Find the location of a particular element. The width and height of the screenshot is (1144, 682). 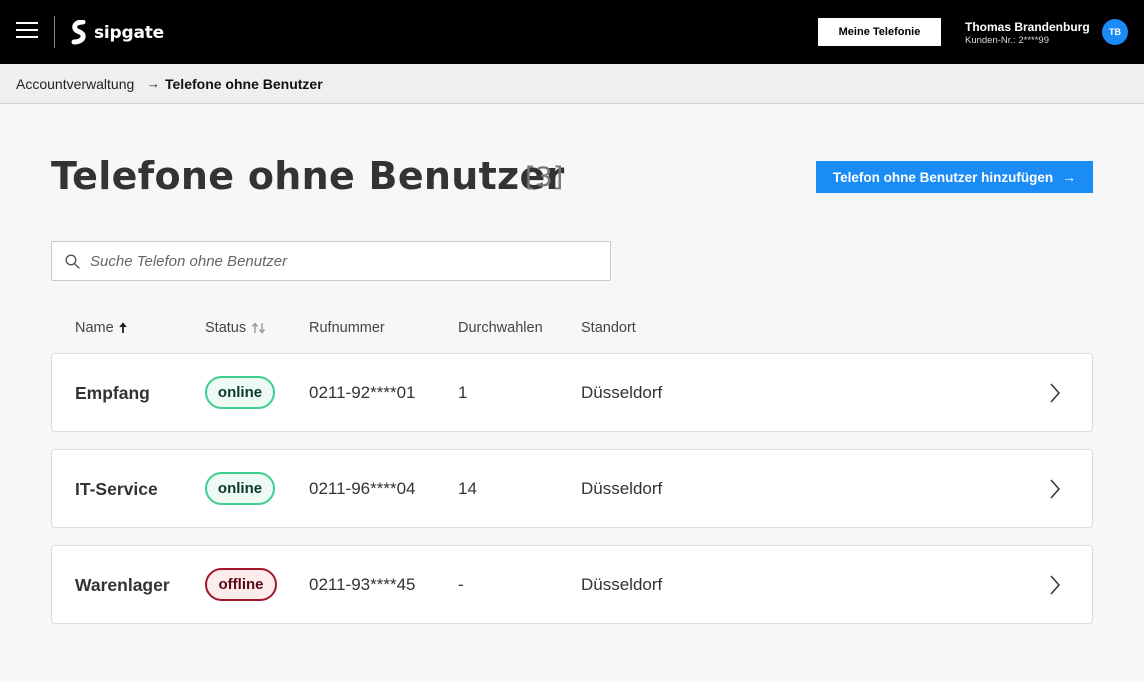

item-count: [3] is located at coordinates (544, 177).